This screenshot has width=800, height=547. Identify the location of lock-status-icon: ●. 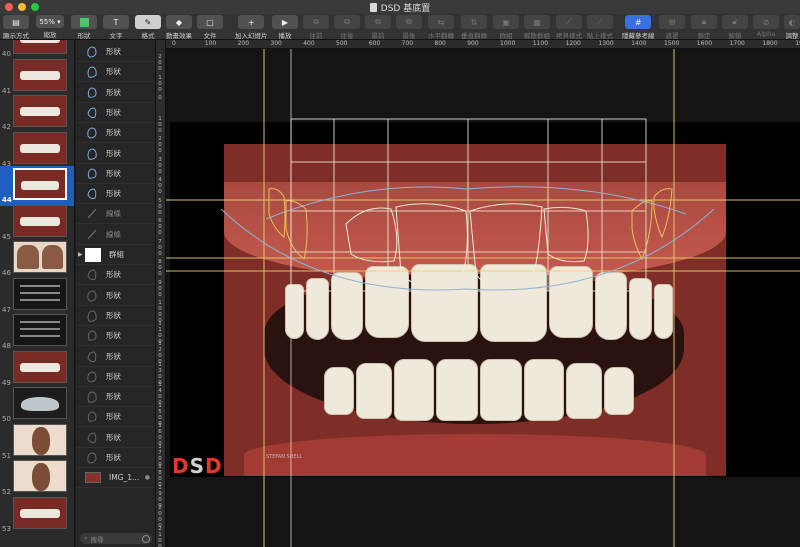
(147, 477).